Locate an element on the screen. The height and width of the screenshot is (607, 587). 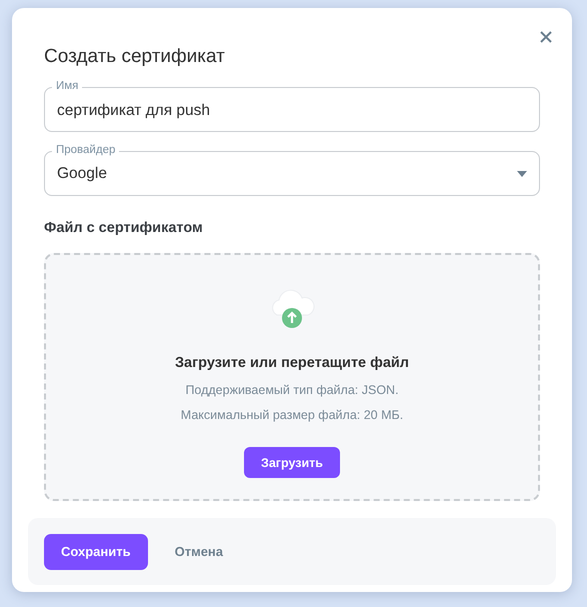
upload-hint: Максимальный размер файла: 20 МБ. is located at coordinates (292, 415).